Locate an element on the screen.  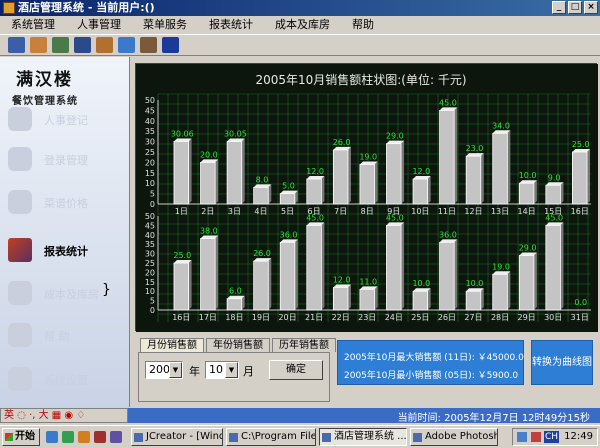
info-icon is located at coordinates (170, 45).